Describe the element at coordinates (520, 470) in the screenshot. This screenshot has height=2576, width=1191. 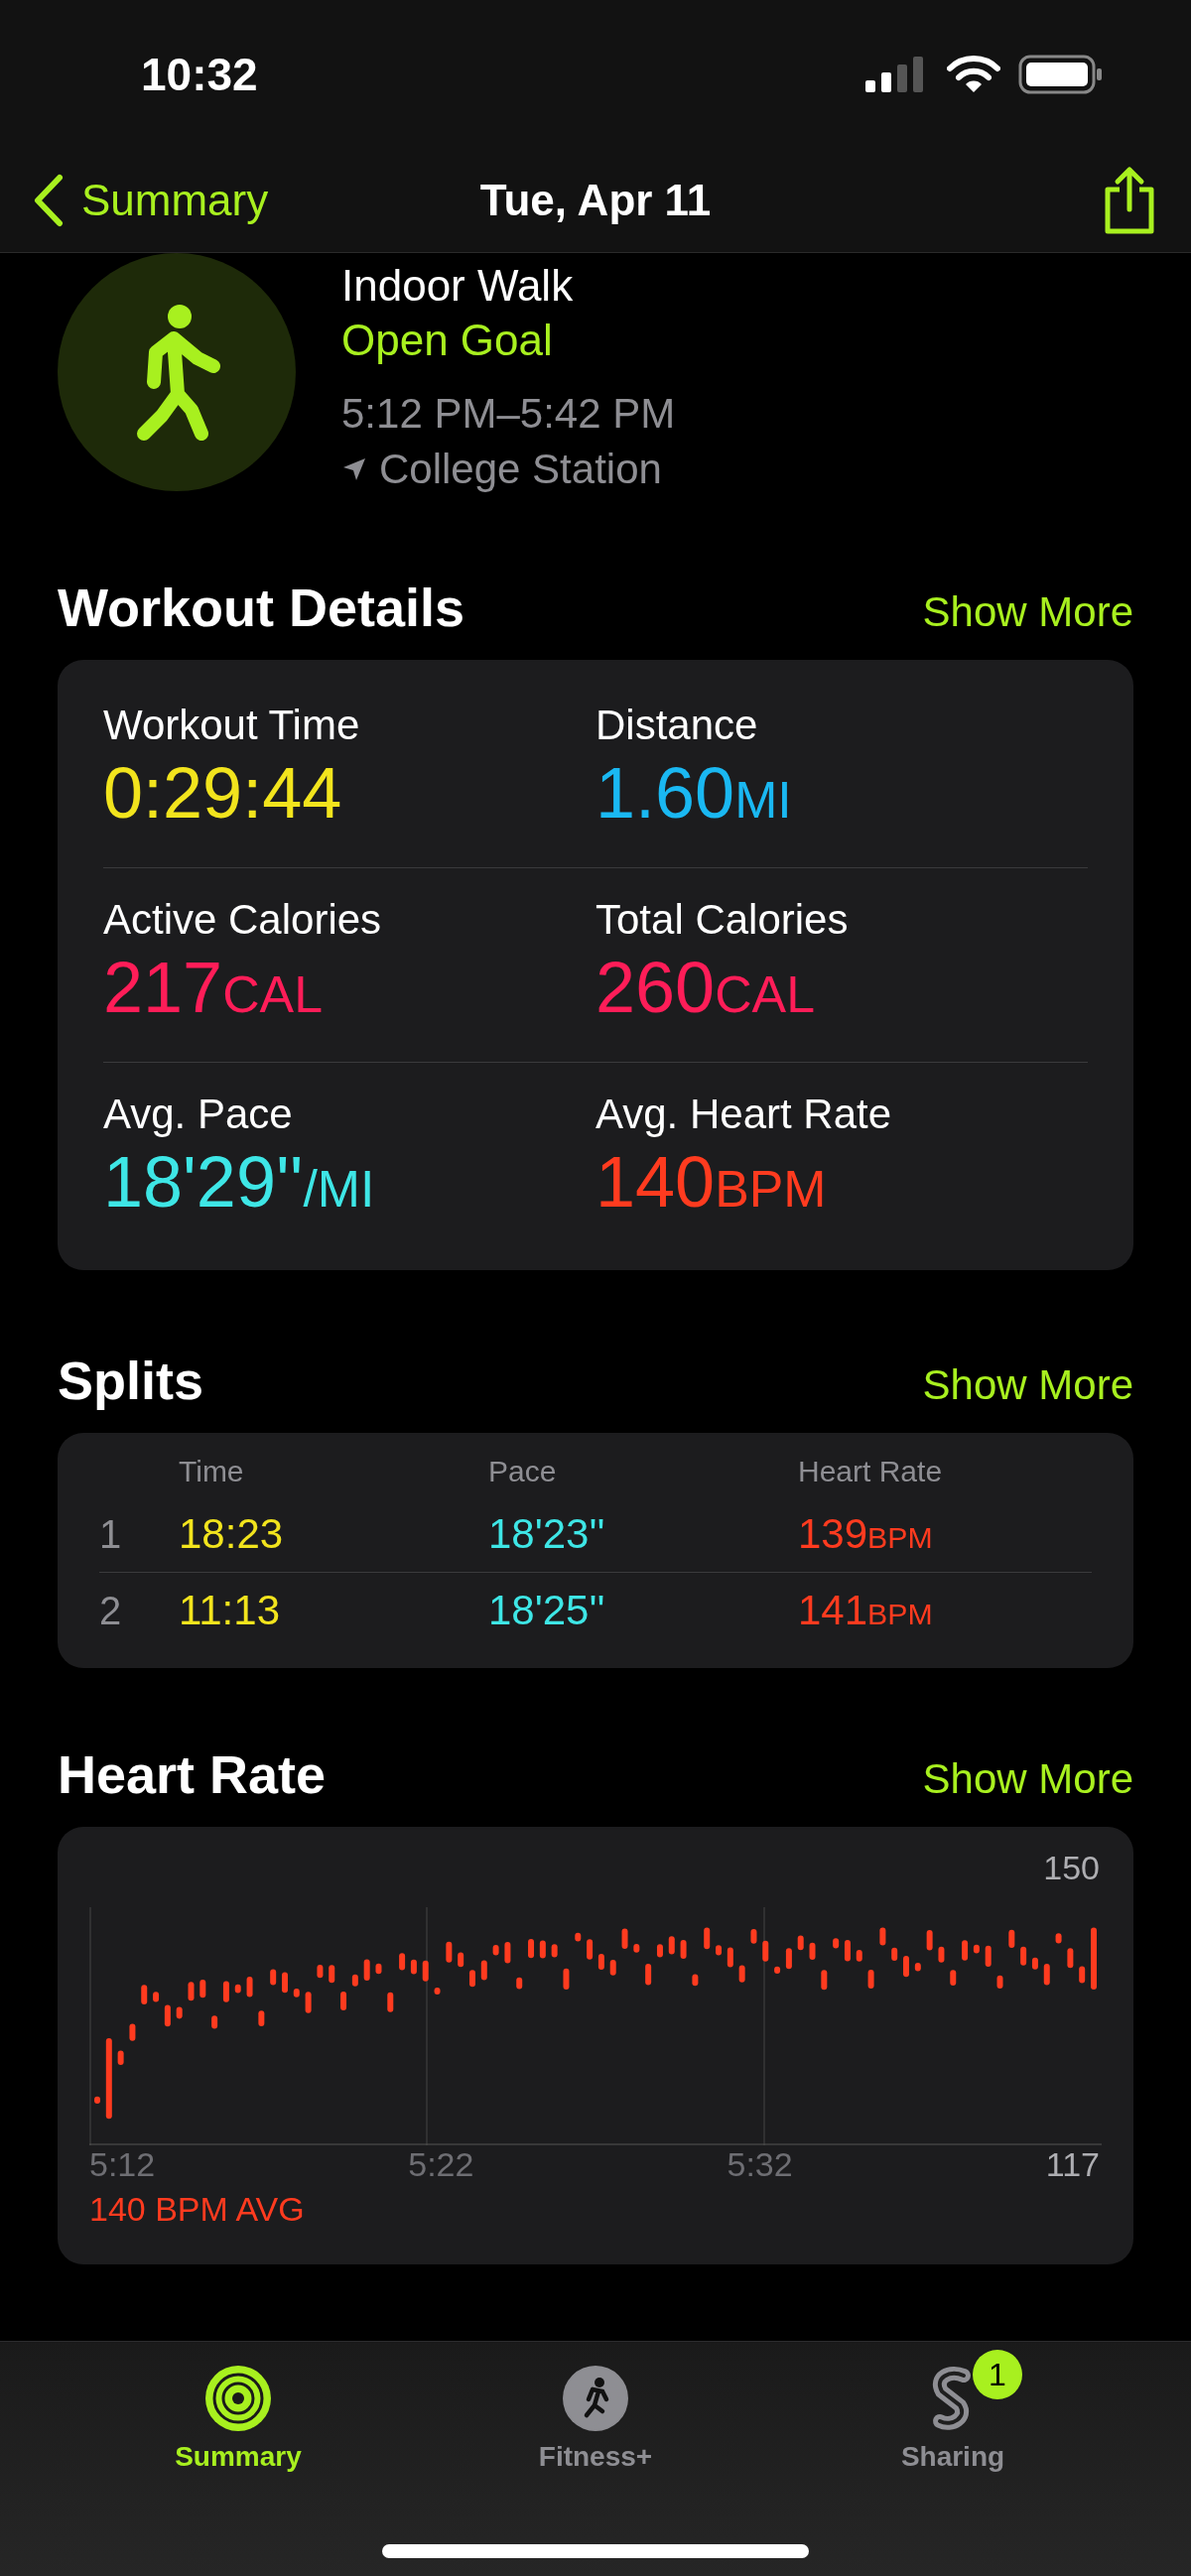
I see `workout-location: College Station` at that location.